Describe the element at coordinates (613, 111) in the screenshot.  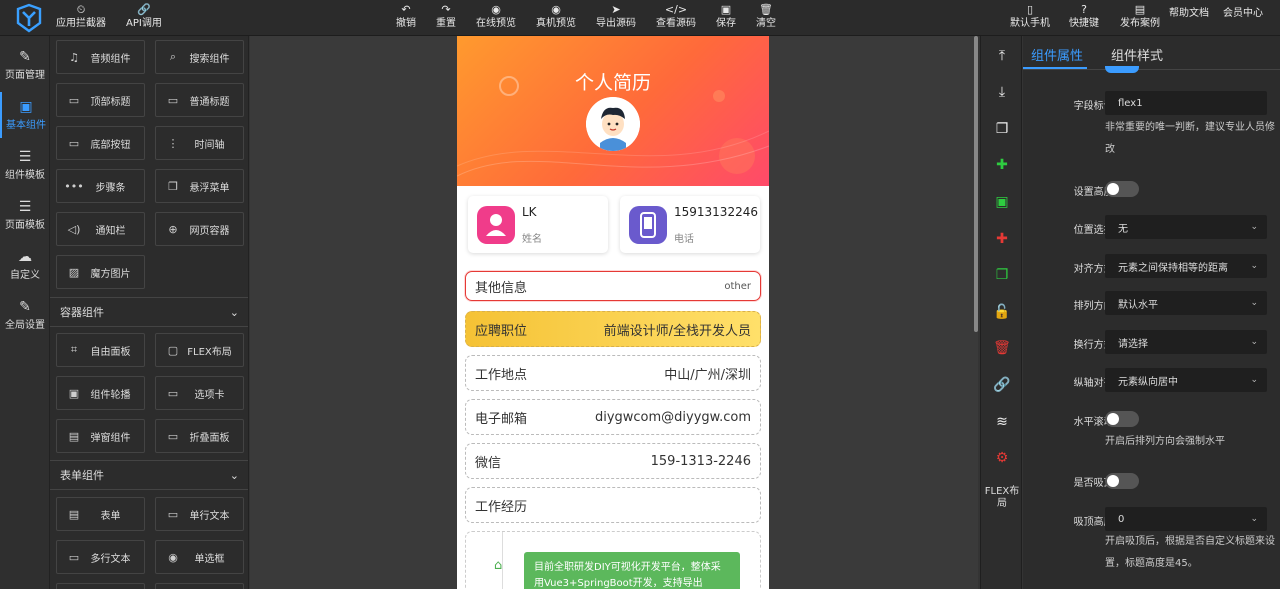
I see `hero-banner: 个人简历` at that location.